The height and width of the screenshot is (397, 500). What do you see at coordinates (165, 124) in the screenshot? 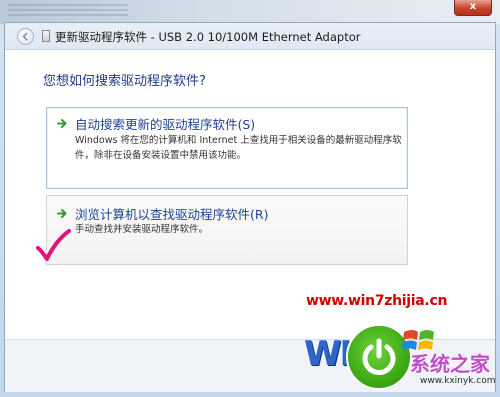
I see `option-auto-search-title: 自动搜索更新的驱动程序软件(S)` at bounding box center [165, 124].